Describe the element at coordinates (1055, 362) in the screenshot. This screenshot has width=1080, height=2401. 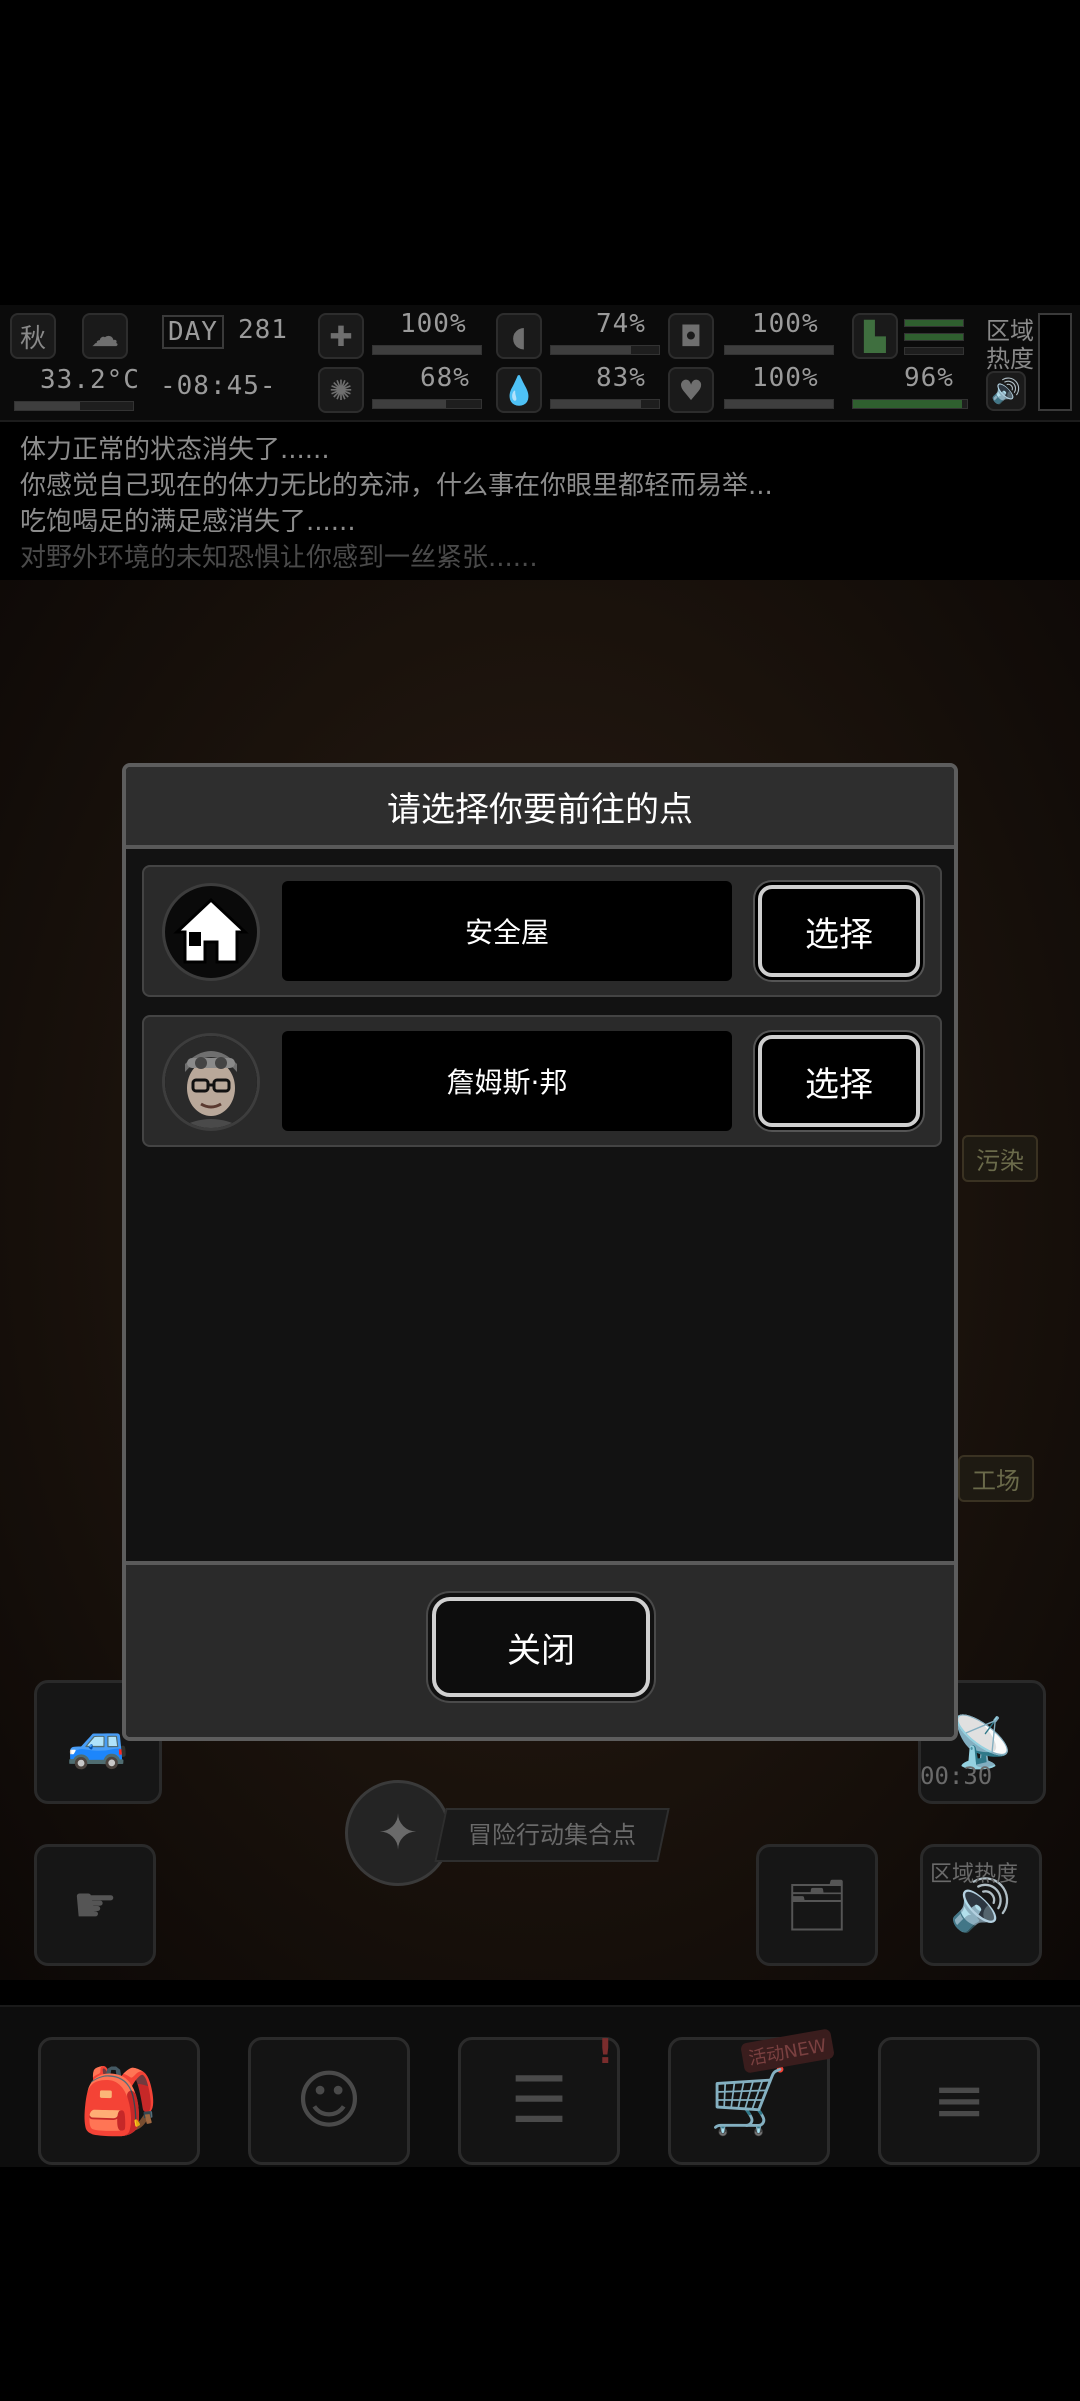
I see `zone-heat-meter` at that location.